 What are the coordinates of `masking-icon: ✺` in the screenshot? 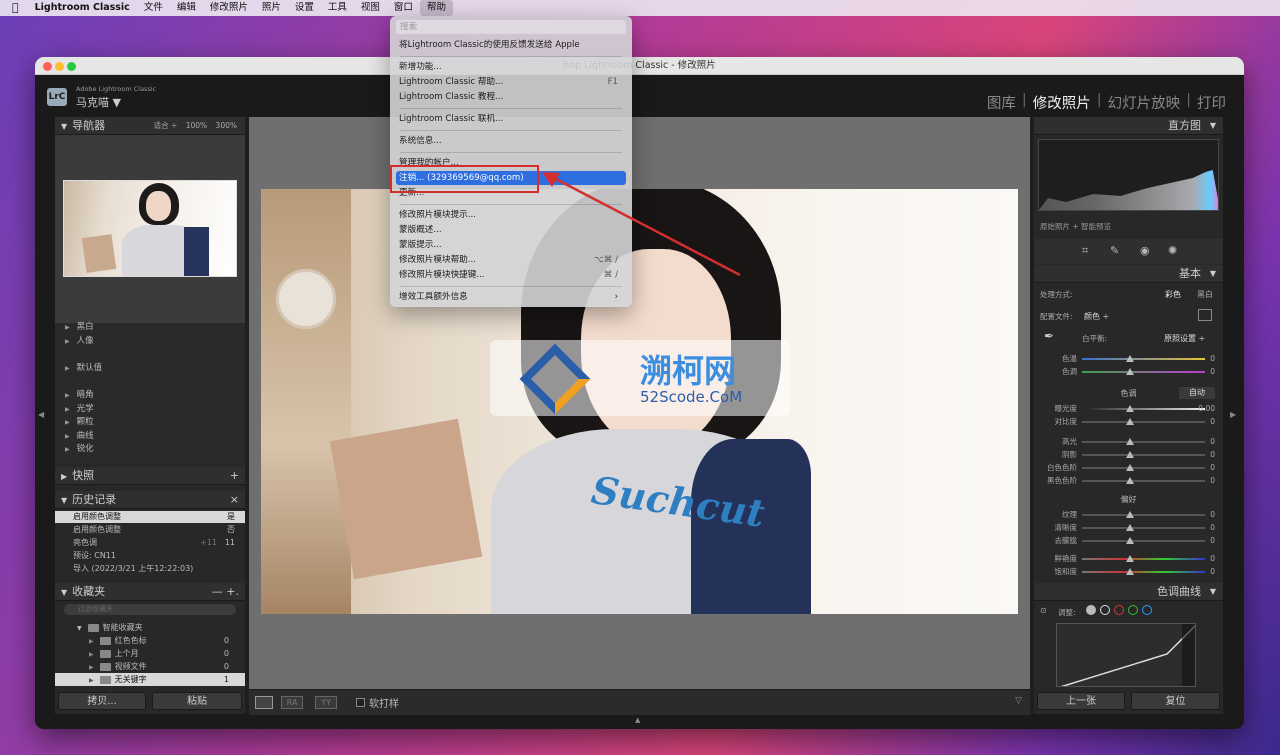 It's located at (1172, 250).